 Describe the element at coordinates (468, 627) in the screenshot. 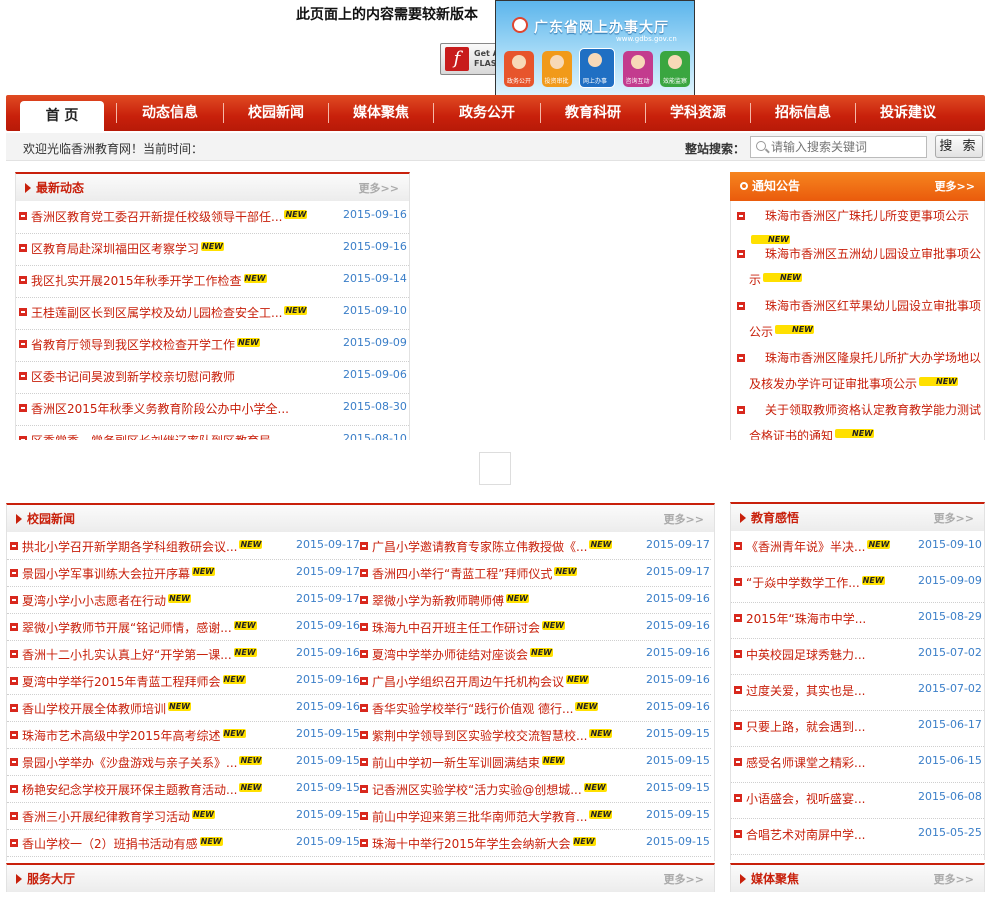

I see `list-item-title: 珠海九中召开班主任工作研讨会 NEW` at that location.